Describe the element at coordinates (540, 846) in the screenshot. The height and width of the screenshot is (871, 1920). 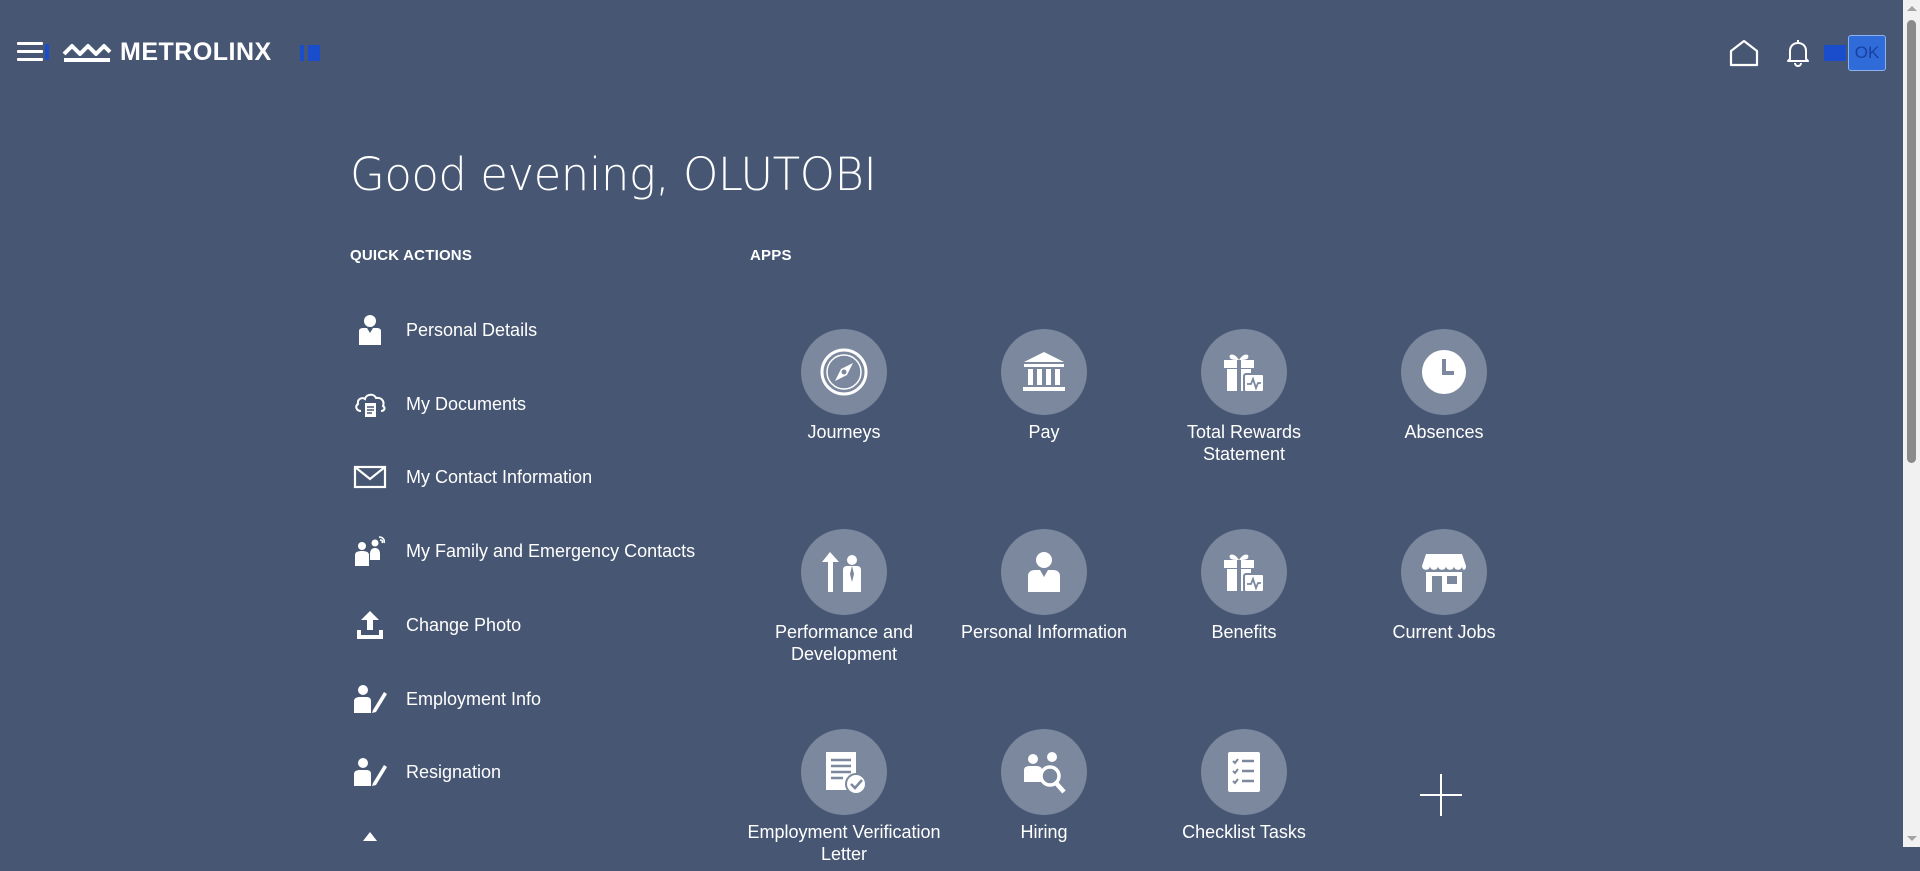
I see `quick-action-partial` at that location.